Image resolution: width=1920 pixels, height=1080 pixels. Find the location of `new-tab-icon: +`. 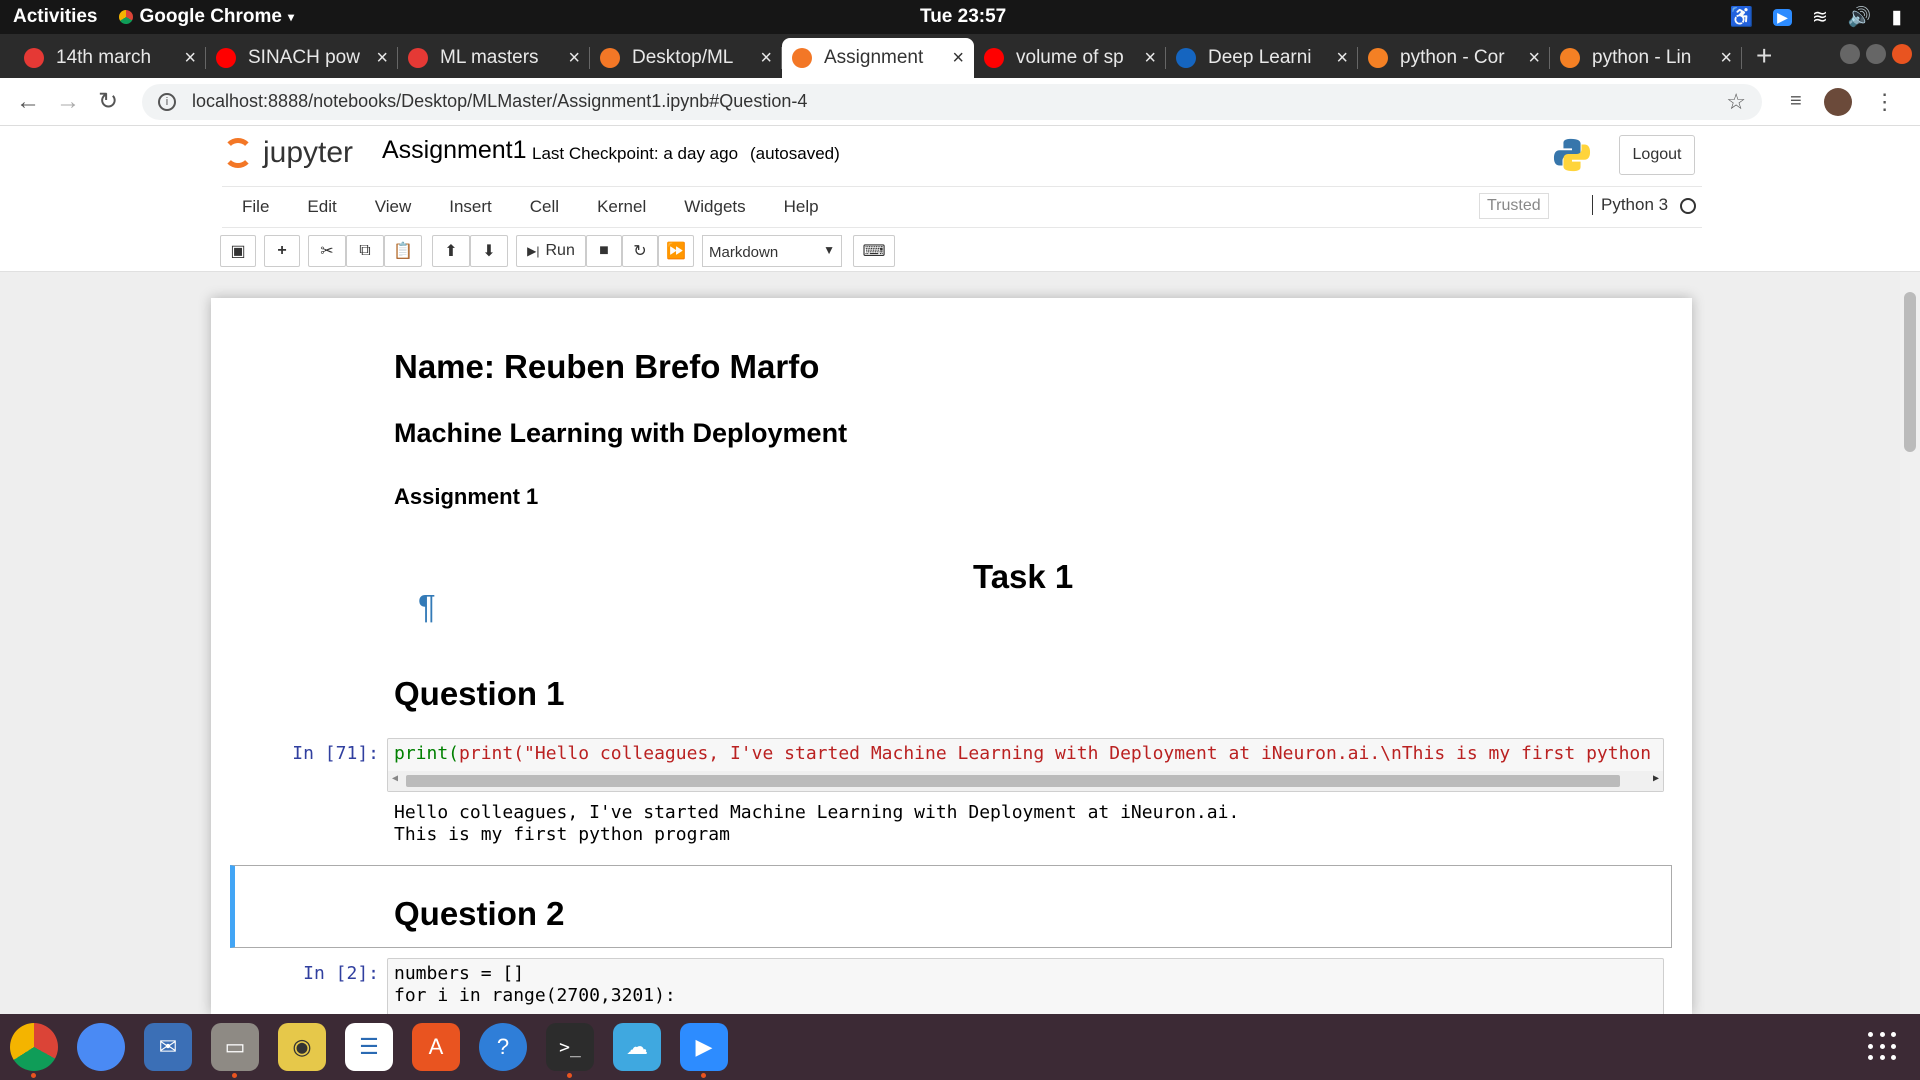

new-tab-icon: + is located at coordinates (1764, 56).